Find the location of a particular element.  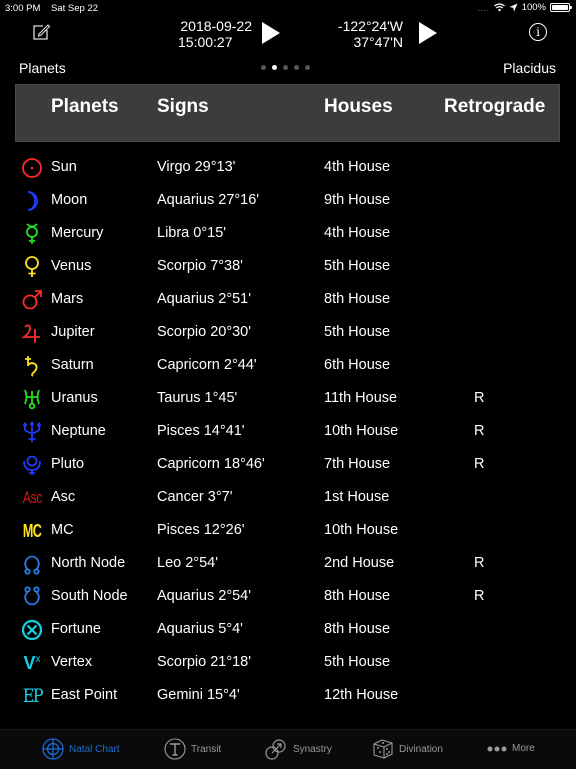

sign-position: Cancer 3°7' is located at coordinates (195, 497).